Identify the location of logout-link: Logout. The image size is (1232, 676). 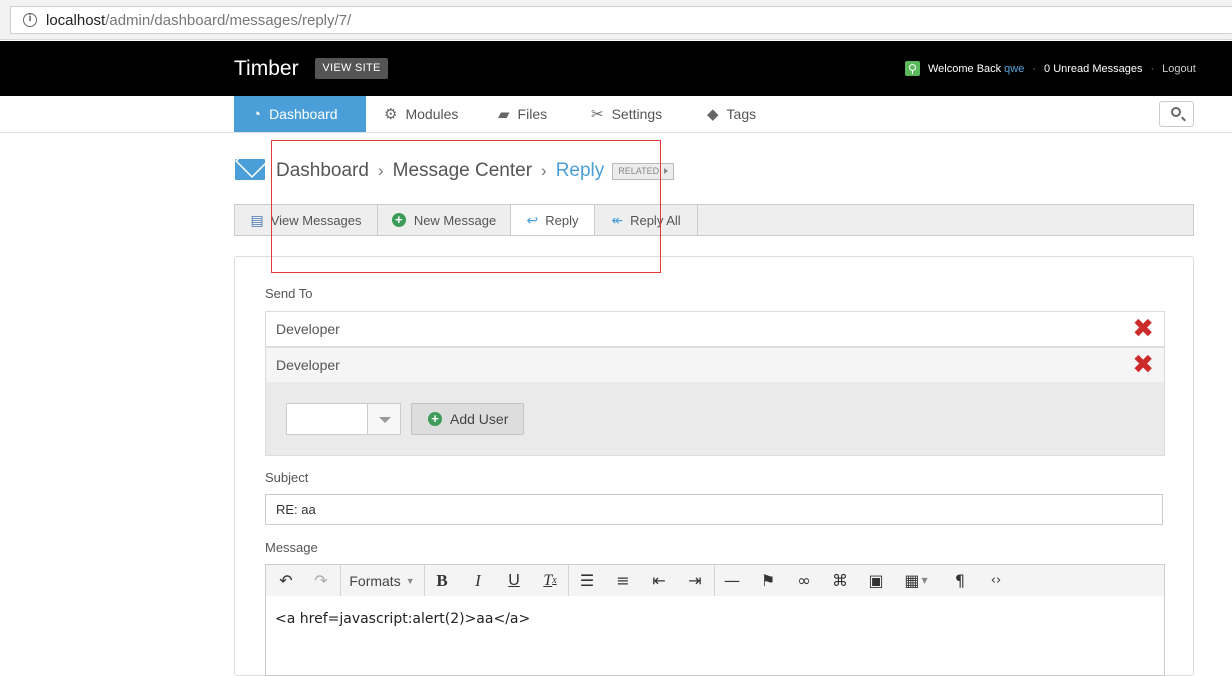
(1179, 69).